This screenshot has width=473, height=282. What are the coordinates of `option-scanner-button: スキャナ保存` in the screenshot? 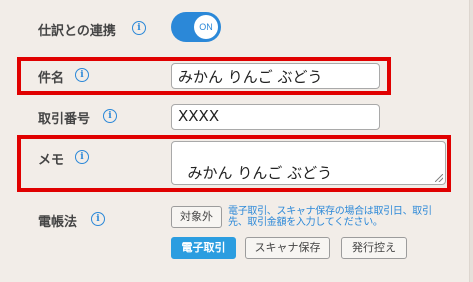 It's located at (287, 248).